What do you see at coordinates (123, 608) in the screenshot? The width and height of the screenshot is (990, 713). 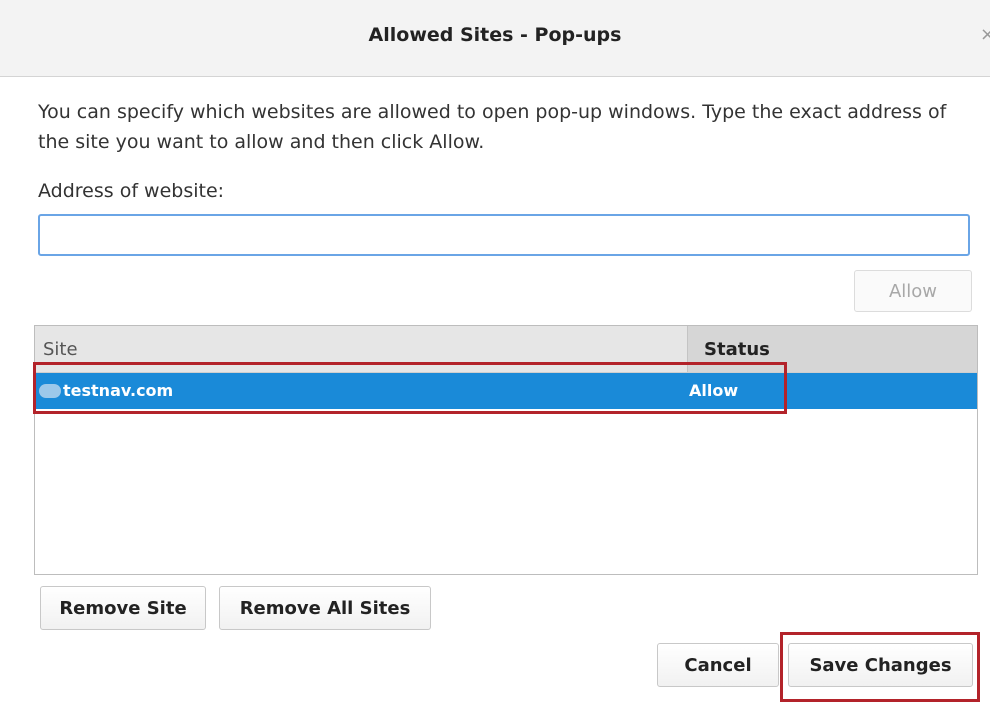 I see `remove-site-button: Remove Site` at bounding box center [123, 608].